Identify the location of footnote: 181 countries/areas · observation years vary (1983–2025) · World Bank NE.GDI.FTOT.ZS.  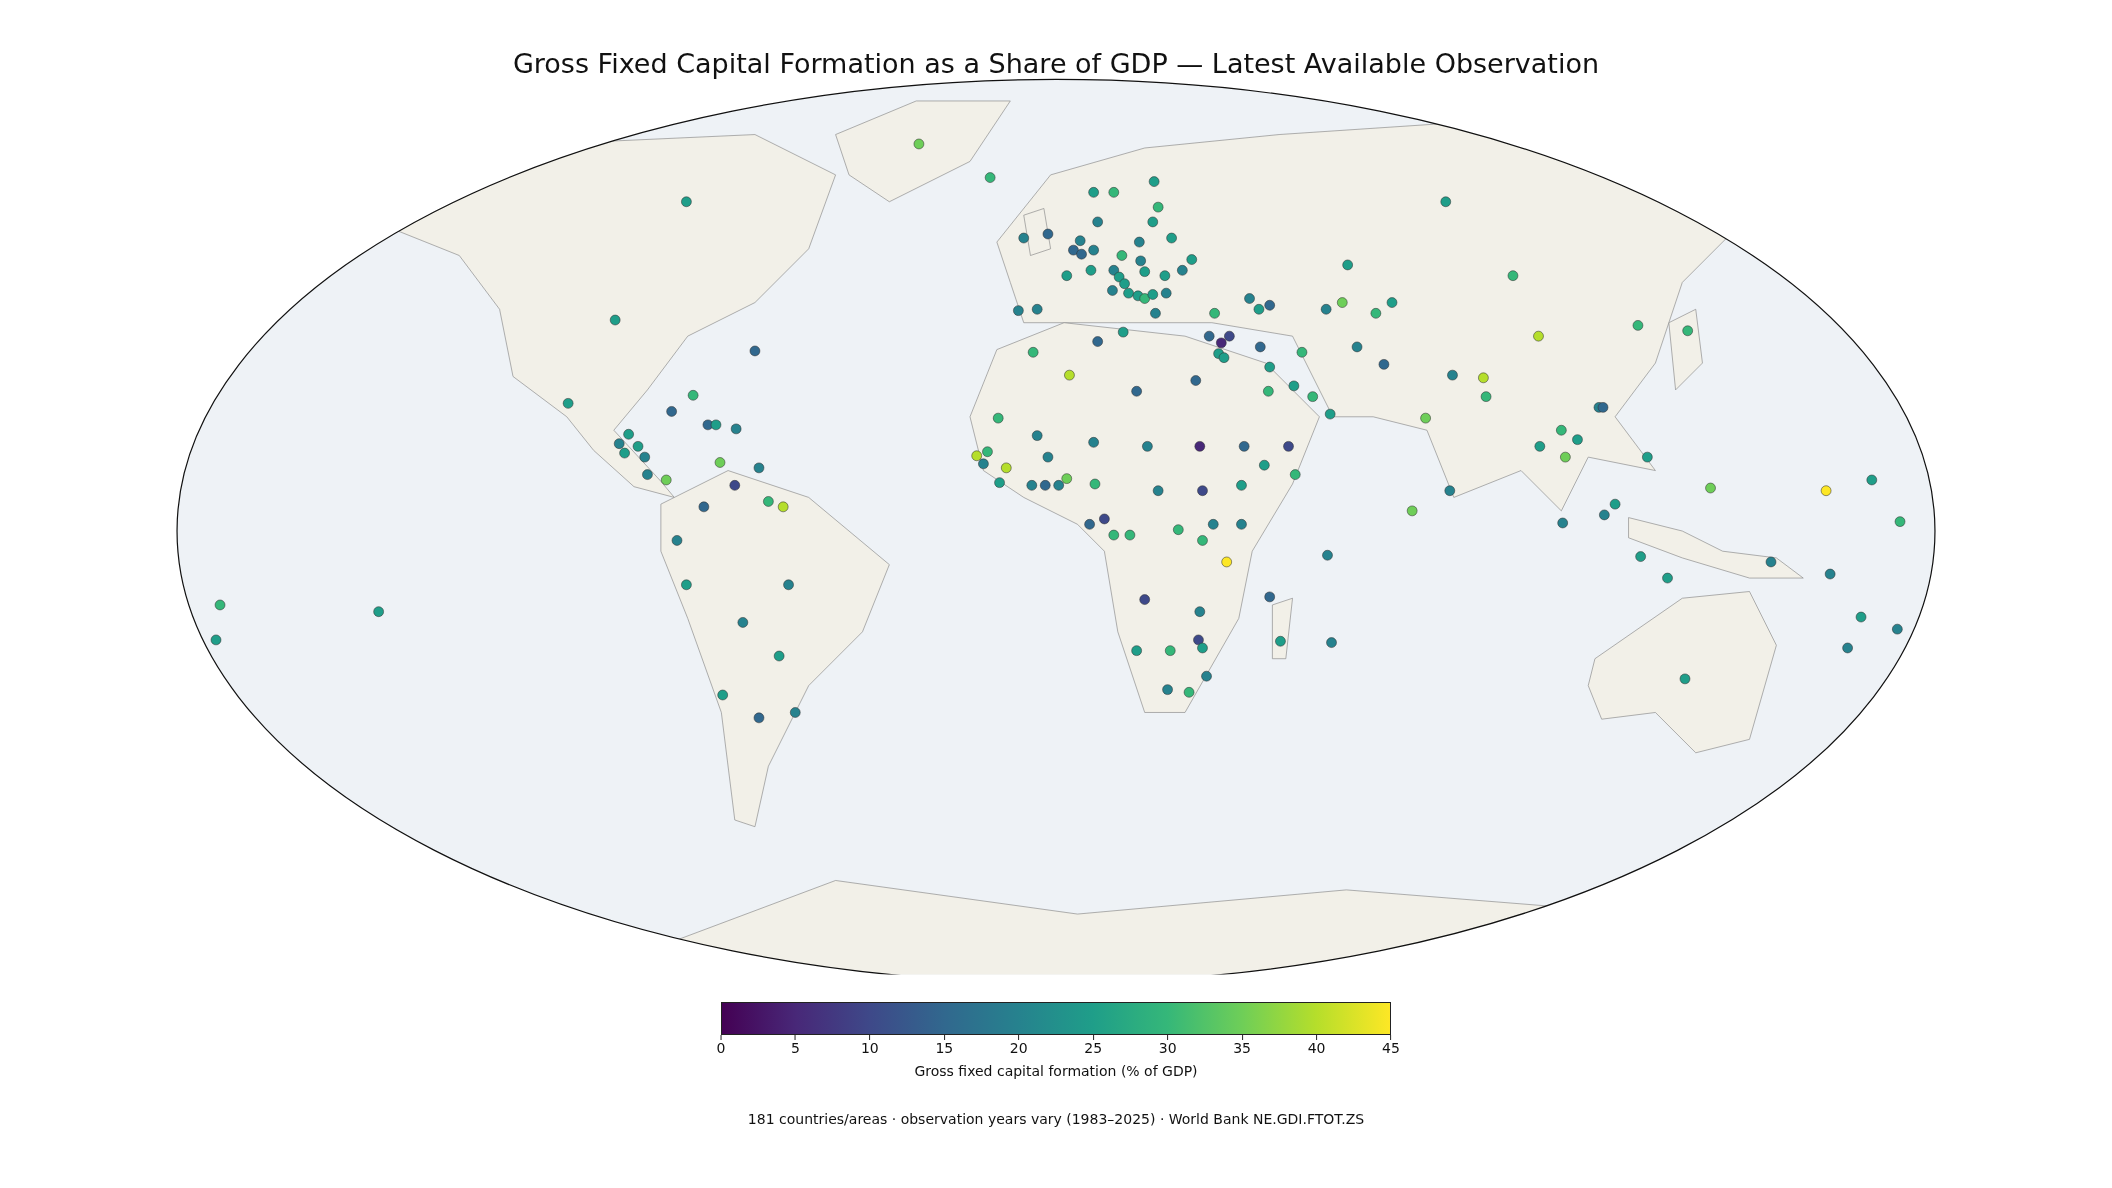
(1056, 1119).